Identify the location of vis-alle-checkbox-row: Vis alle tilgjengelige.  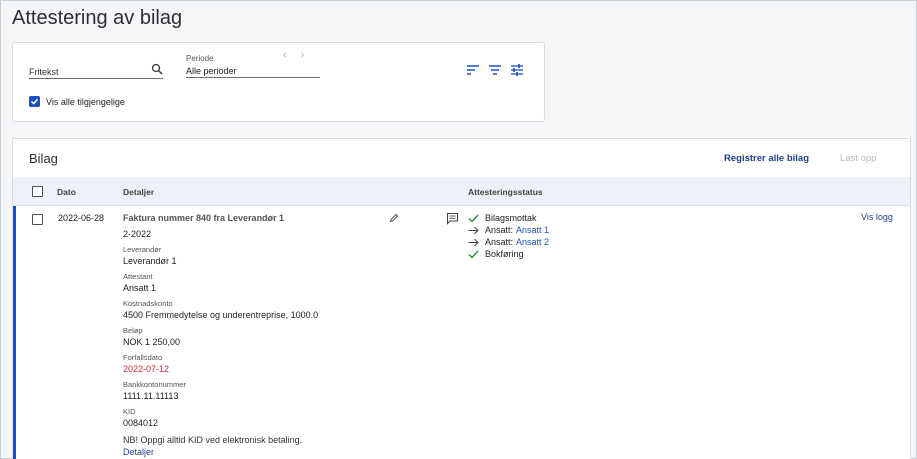
(77, 101).